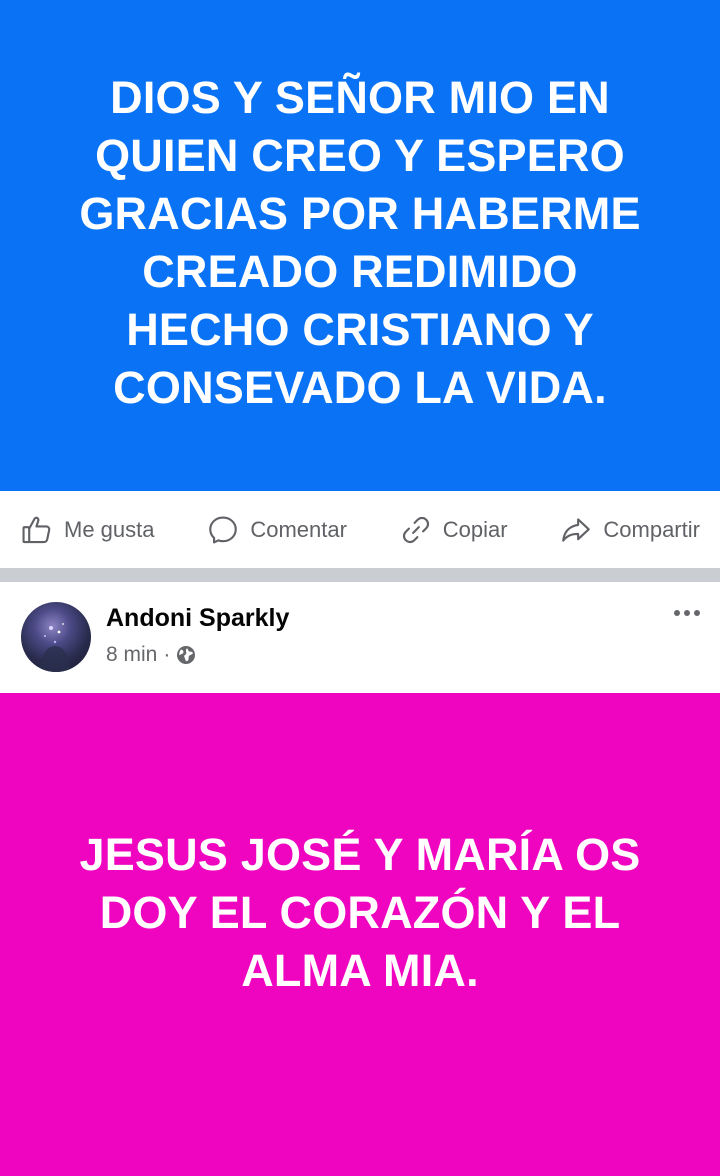  What do you see at coordinates (576, 529) in the screenshot?
I see `share-arrow-icon` at bounding box center [576, 529].